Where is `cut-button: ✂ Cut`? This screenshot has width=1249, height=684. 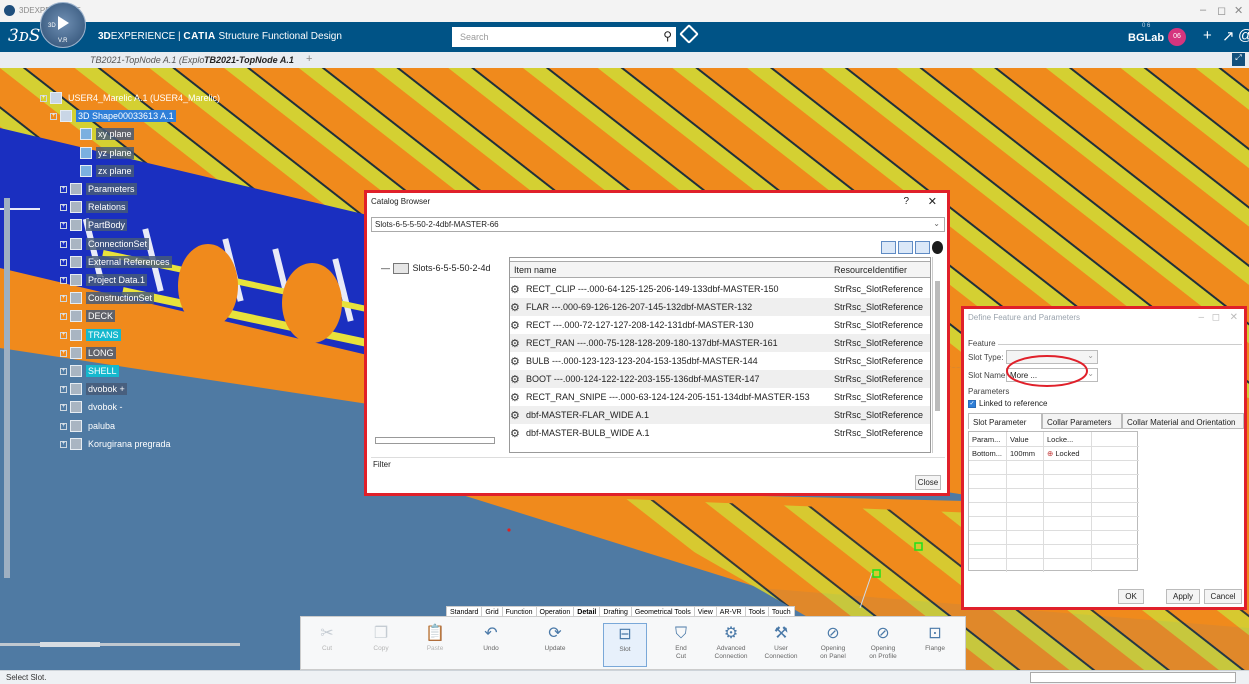 cut-button: ✂ Cut is located at coordinates (327, 645).